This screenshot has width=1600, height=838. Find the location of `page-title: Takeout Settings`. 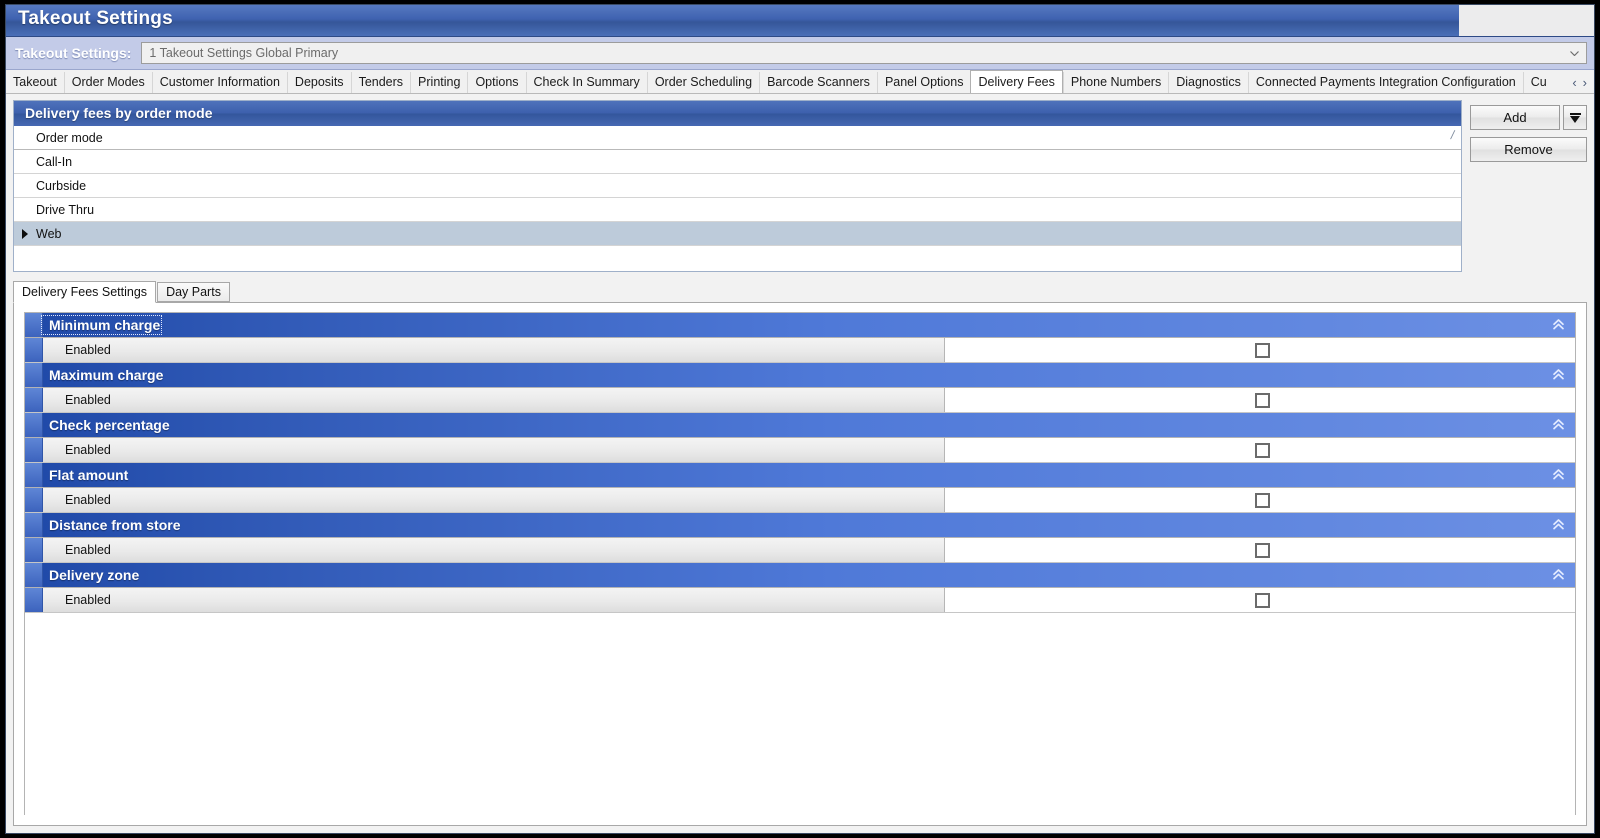

page-title: Takeout Settings is located at coordinates (95, 18).